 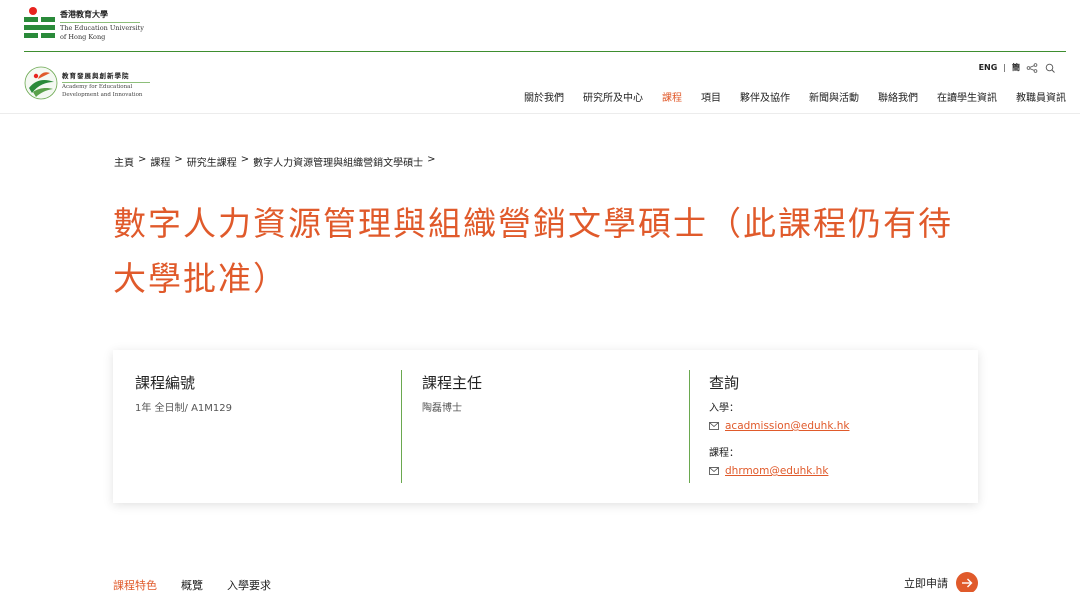 What do you see at coordinates (1041, 96) in the screenshot?
I see `nav-item-staff: 教職員資訊` at bounding box center [1041, 96].